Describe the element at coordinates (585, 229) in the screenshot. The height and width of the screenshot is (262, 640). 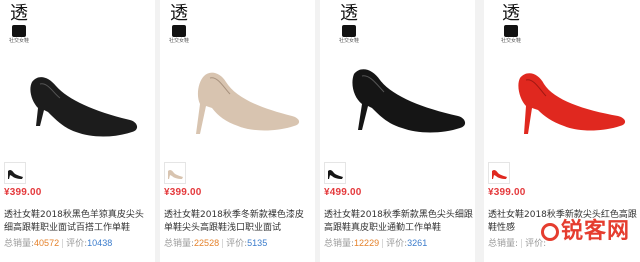
I see `watermark-logo: 锐客网` at that location.